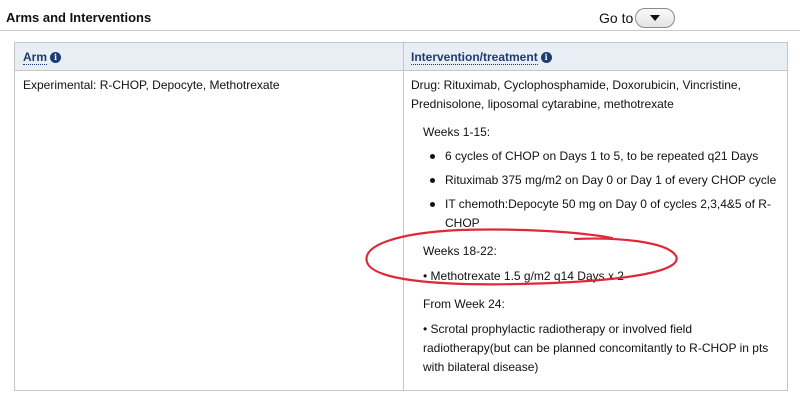  What do you see at coordinates (474, 57) in the screenshot?
I see `column-header-intervention-label: Intervention/treatment` at bounding box center [474, 57].